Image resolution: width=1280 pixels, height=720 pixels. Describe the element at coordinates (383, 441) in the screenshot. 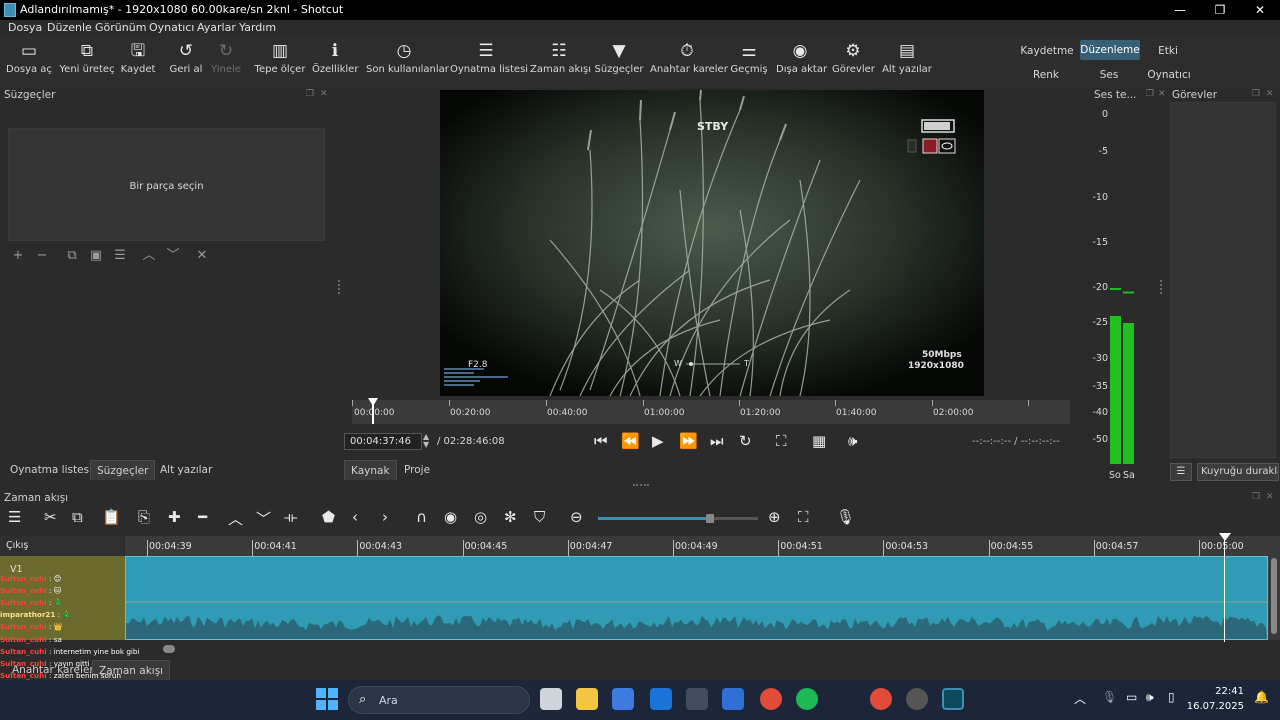

I see `timecode-input: 00:04:37:46` at that location.